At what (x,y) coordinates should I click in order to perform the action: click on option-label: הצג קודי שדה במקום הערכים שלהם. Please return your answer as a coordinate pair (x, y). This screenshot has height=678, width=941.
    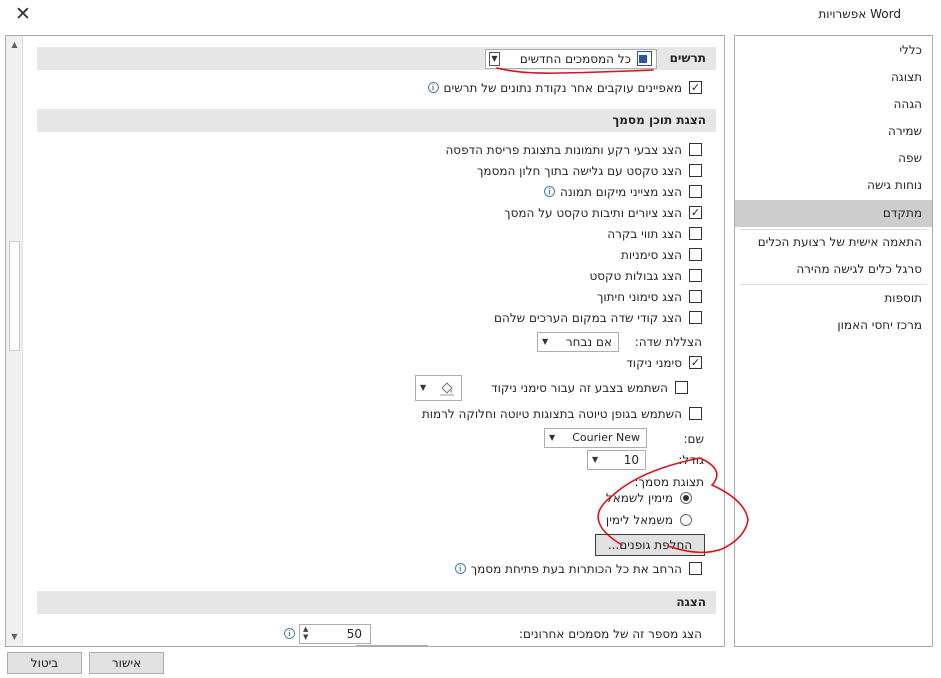
    Looking at the image, I should click on (588, 318).